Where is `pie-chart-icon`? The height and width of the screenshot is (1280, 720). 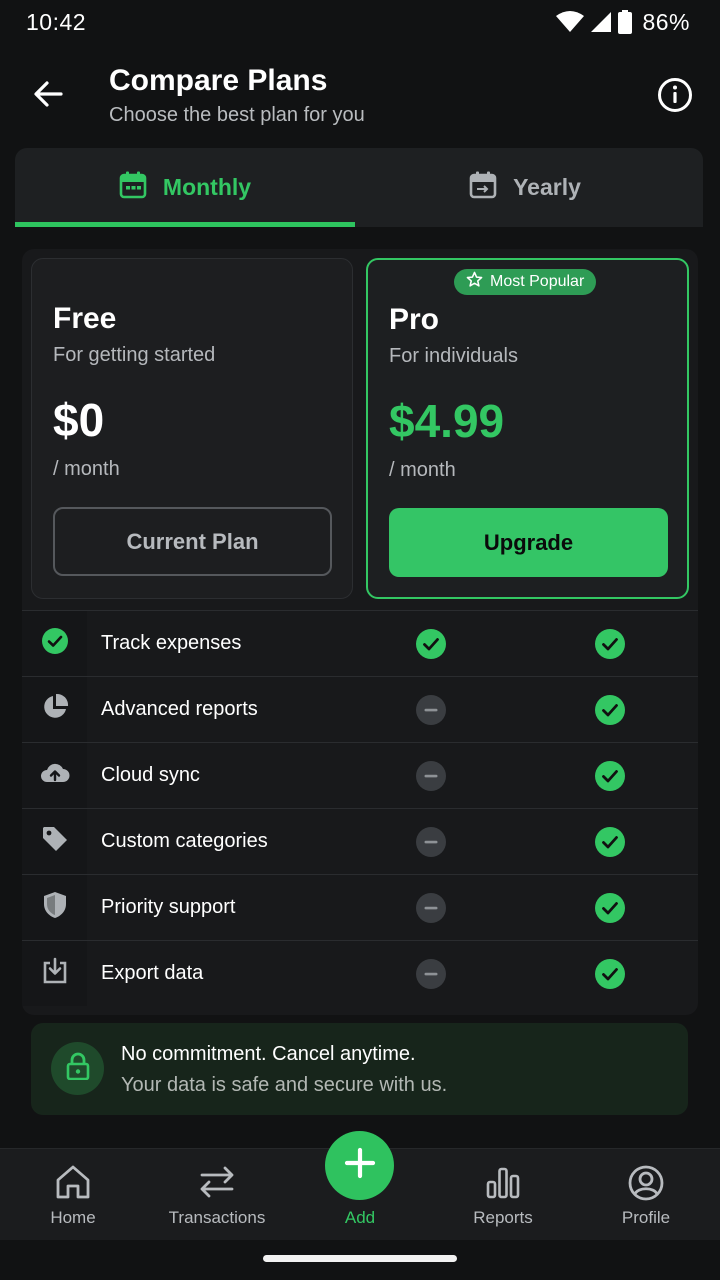
pie-chart-icon is located at coordinates (55, 709).